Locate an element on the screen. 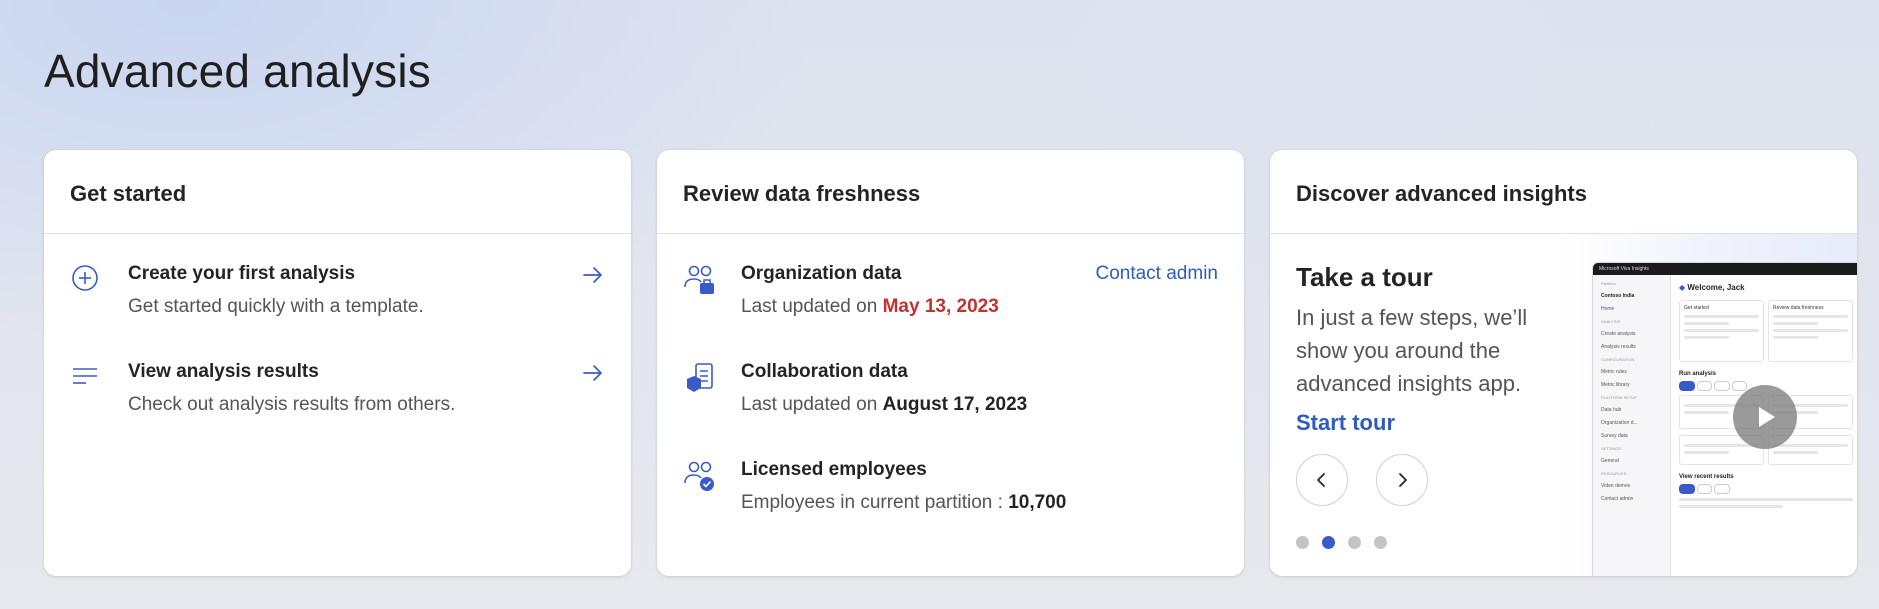 This screenshot has width=1879, height=609. preview-nav-item: General is located at coordinates (1610, 461).